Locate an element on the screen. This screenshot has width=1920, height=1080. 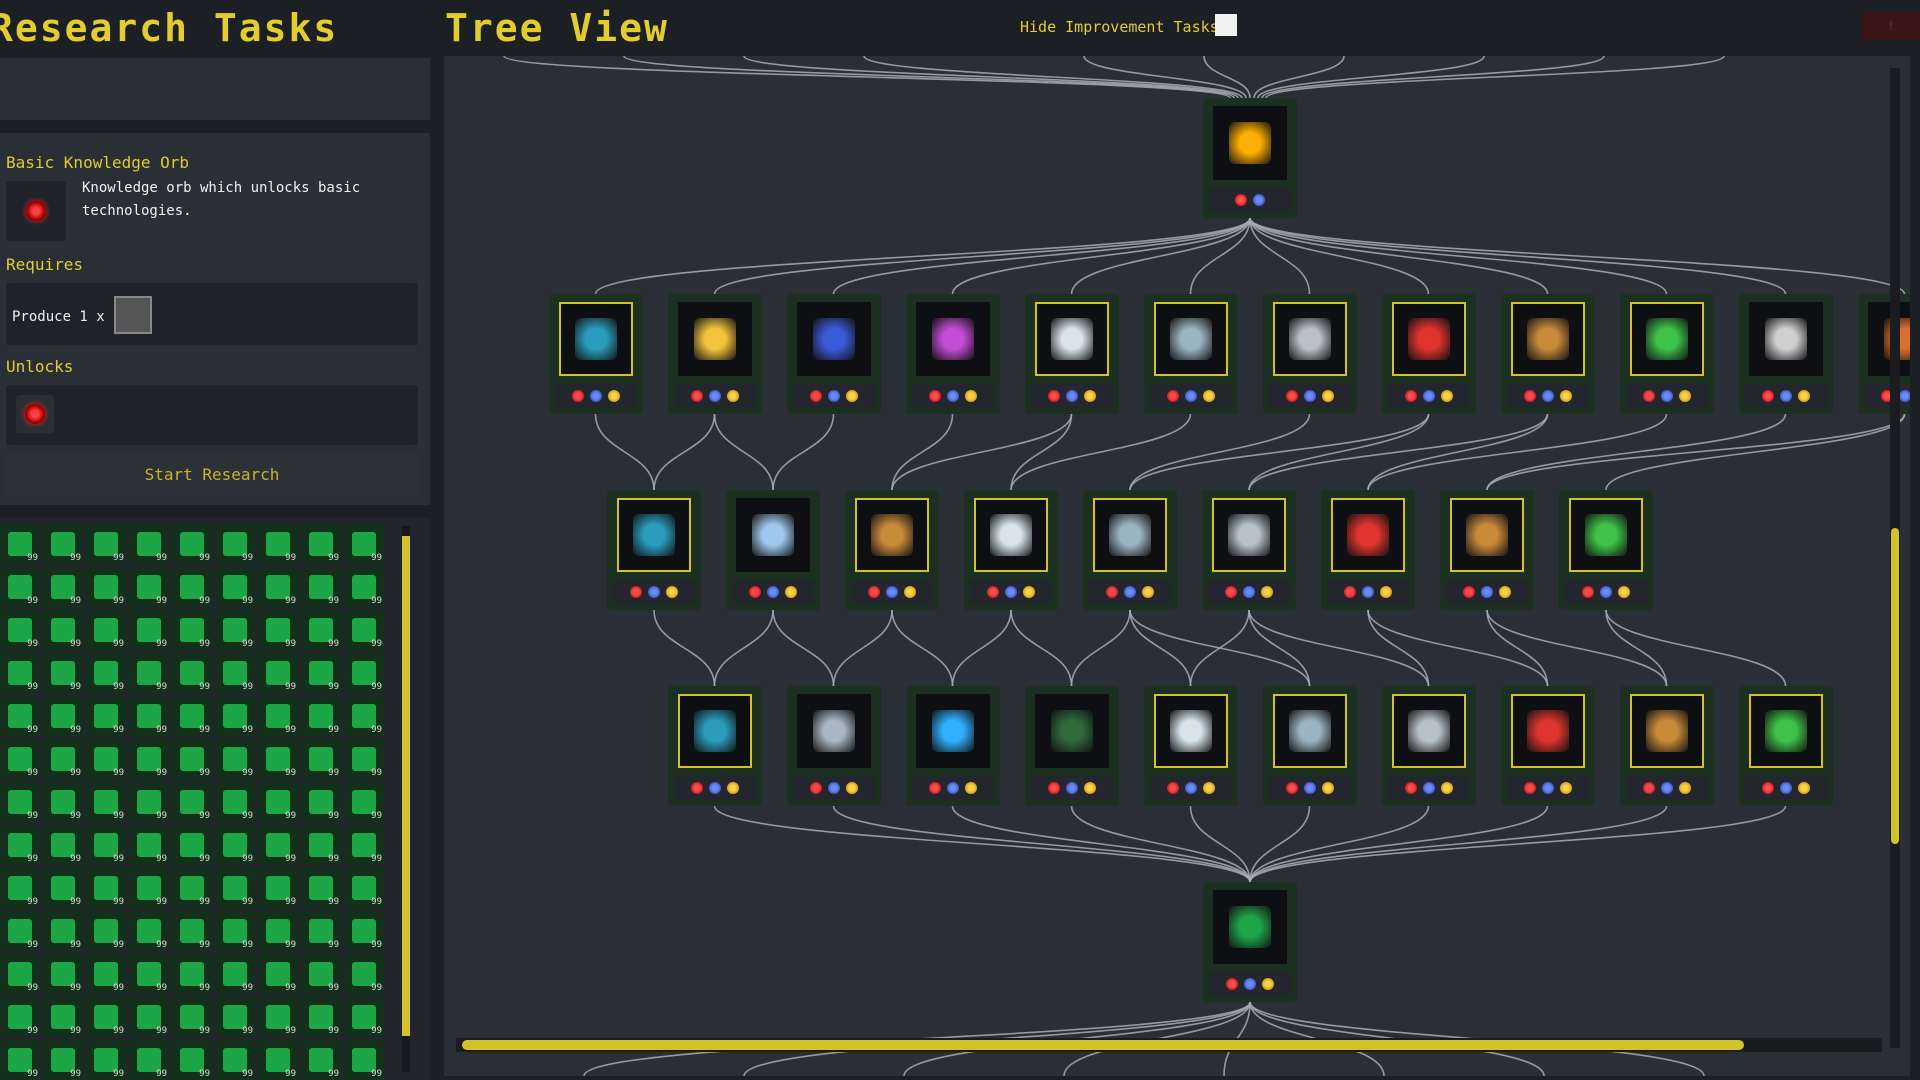
unlock-item is located at coordinates (35, 414).